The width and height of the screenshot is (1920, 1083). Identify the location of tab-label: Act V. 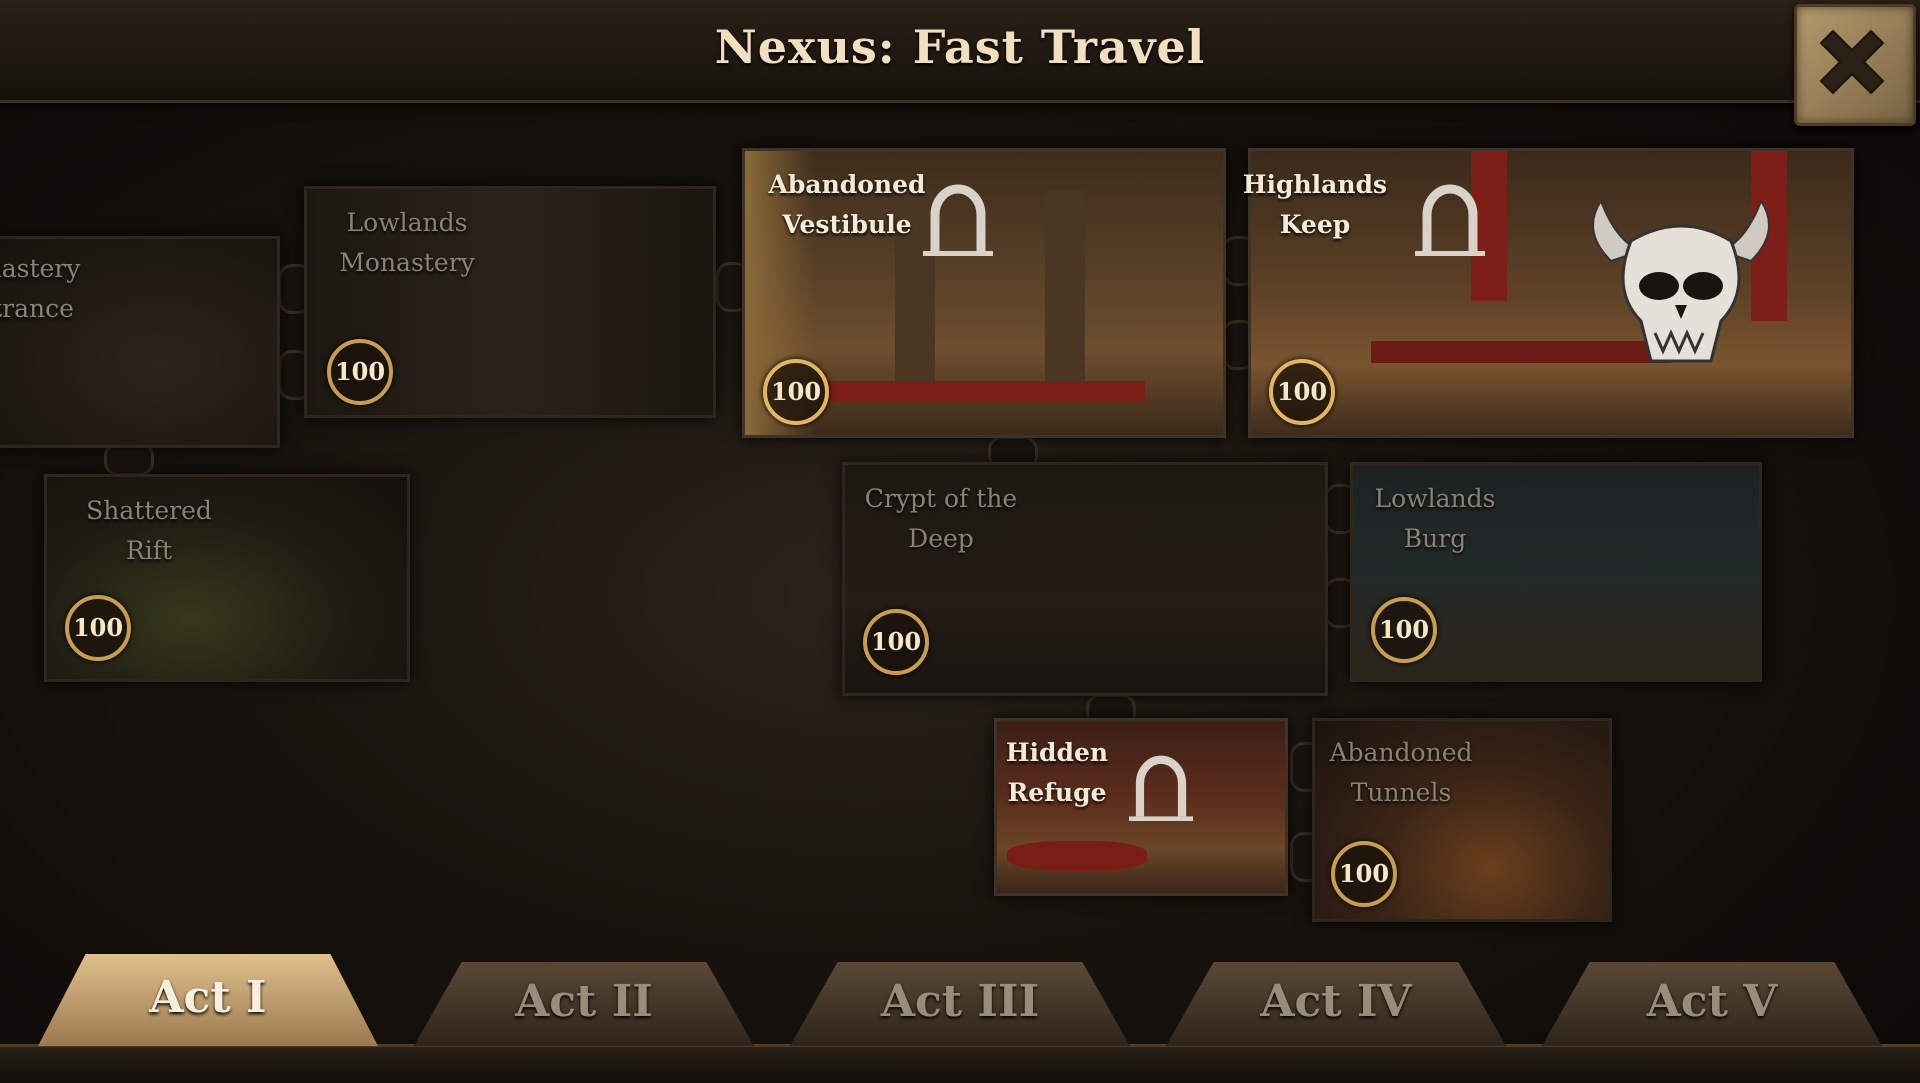
(1712, 1001).